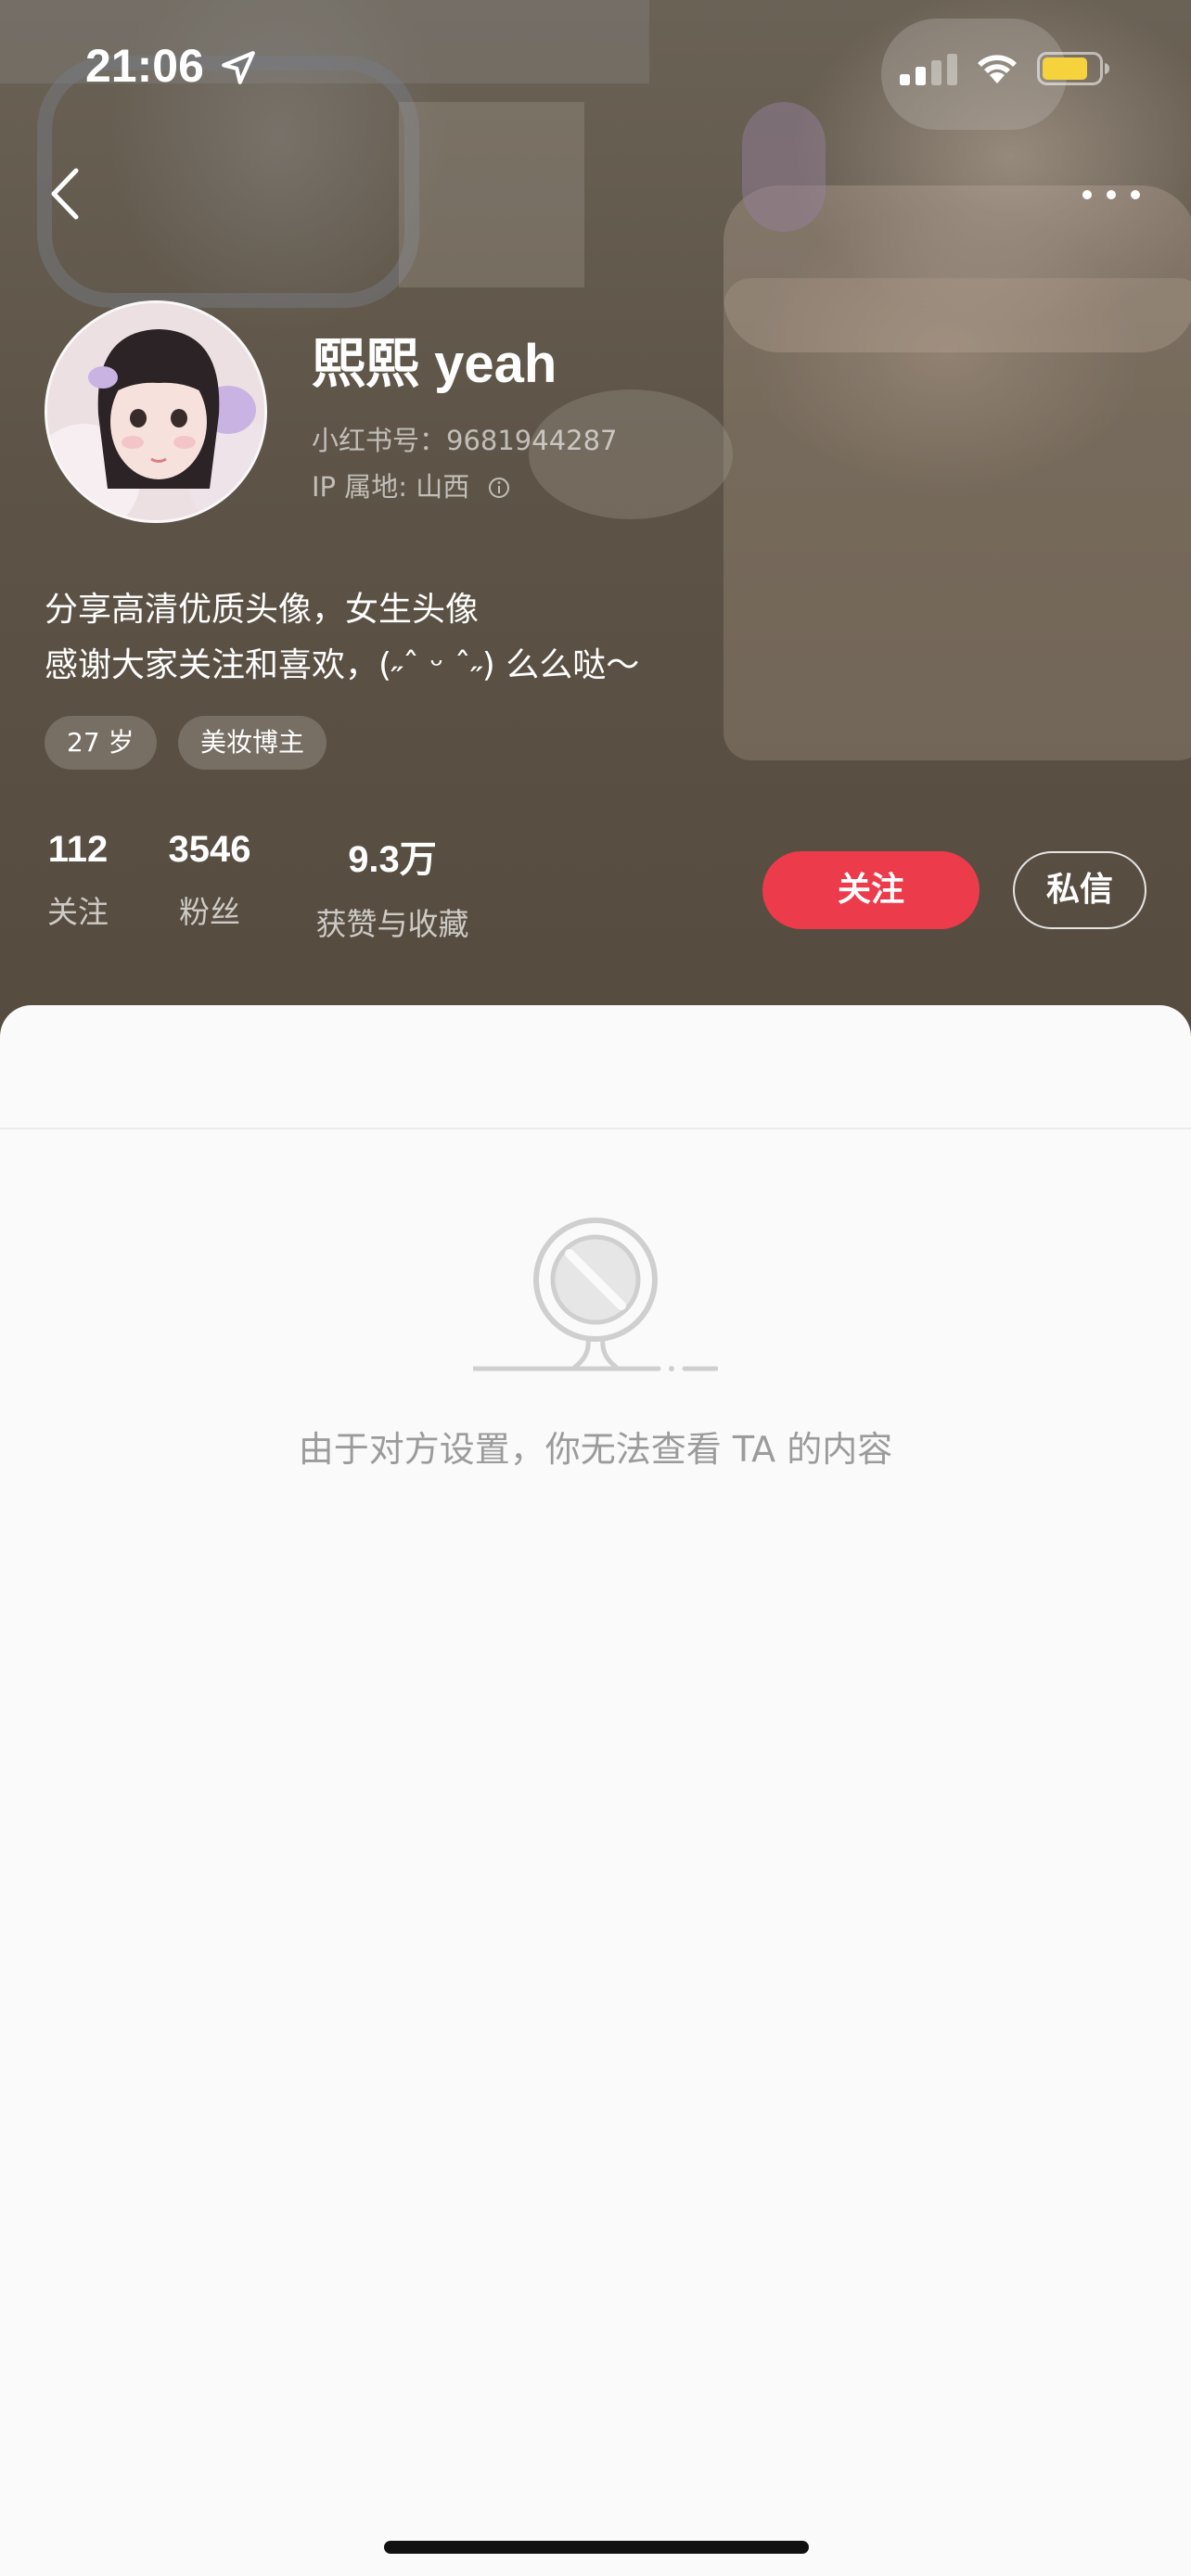  What do you see at coordinates (392, 886) in the screenshot?
I see `stat-likes: 9.3万 获赞与收藏` at bounding box center [392, 886].